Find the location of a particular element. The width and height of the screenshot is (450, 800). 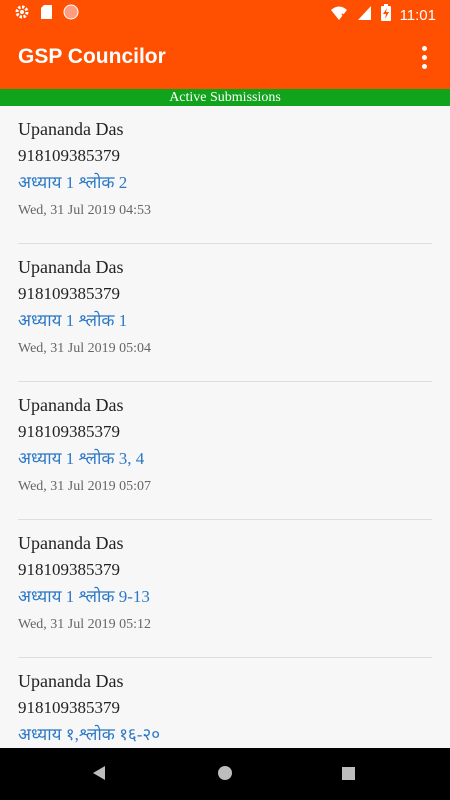

submission-timestamp: Wed, 31 Jul 2019 05:04 is located at coordinates (85, 348).